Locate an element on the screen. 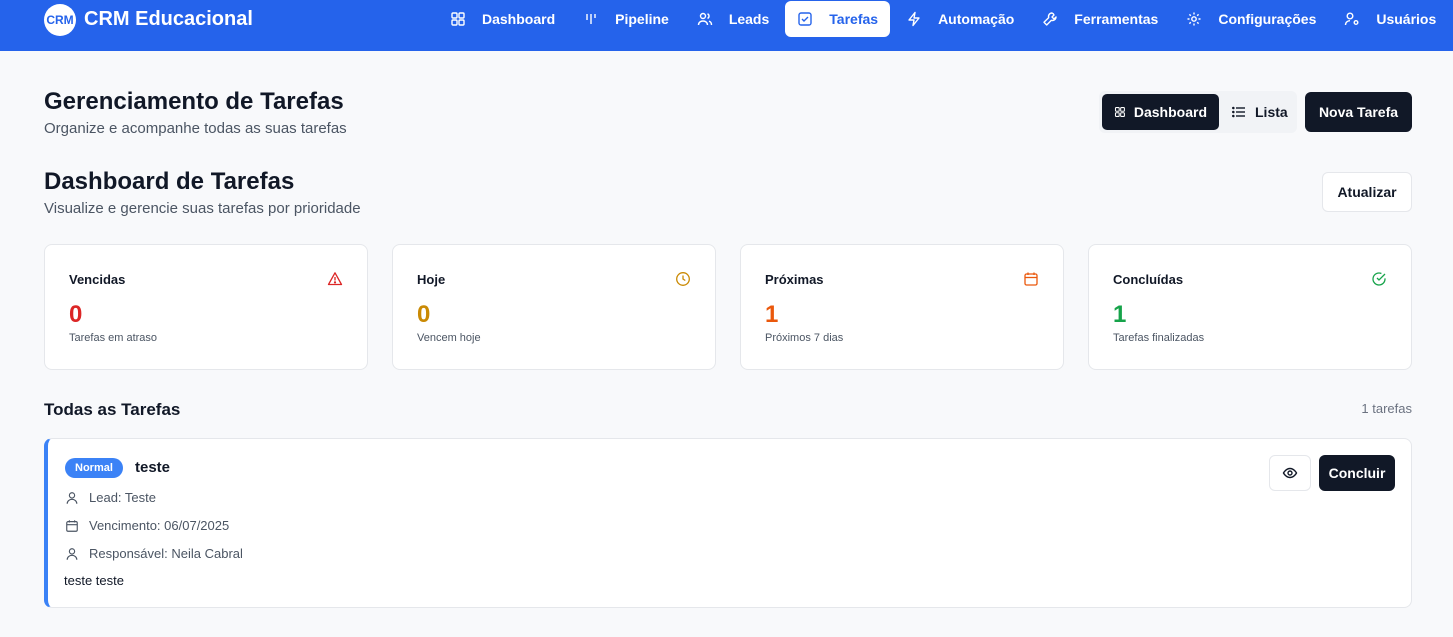 This screenshot has height=637, width=1453. task-due-date: Vencimento: 06/07/2025 is located at coordinates (147, 525).